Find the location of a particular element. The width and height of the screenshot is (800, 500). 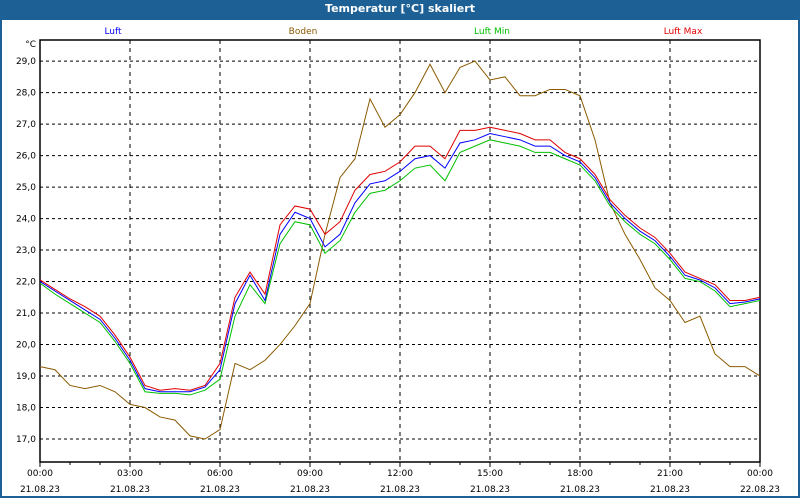

y-tick-label: 18,0 is located at coordinates (26, 409).